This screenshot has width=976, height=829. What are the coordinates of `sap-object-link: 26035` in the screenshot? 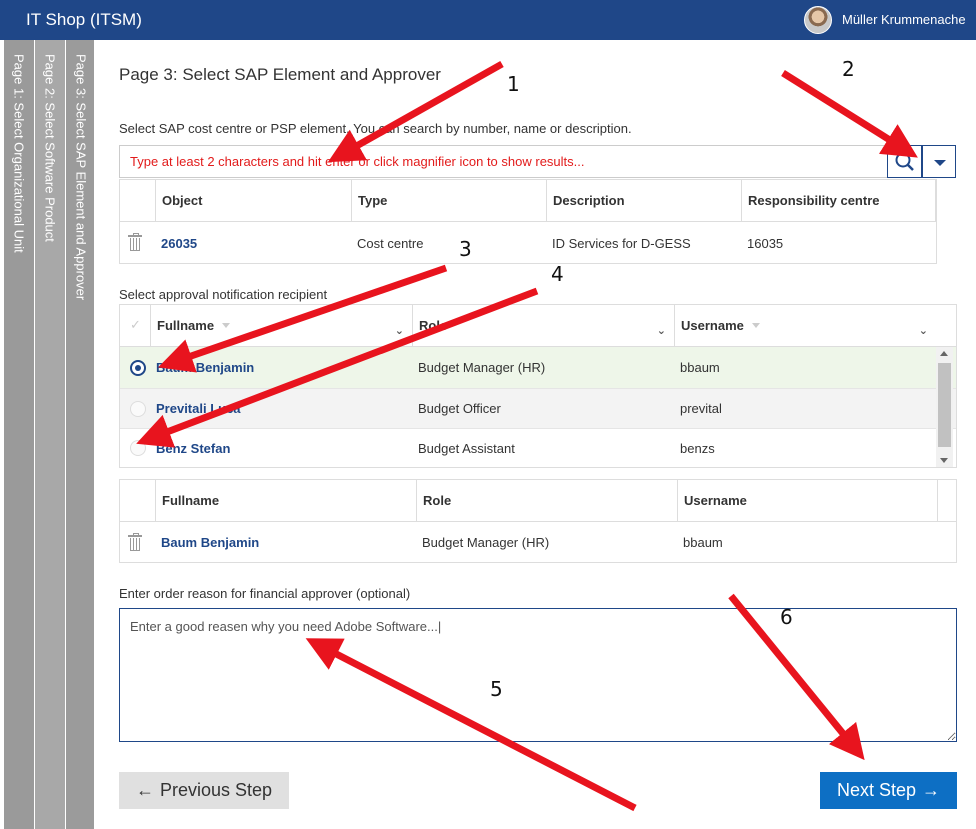 It's located at (253, 243).